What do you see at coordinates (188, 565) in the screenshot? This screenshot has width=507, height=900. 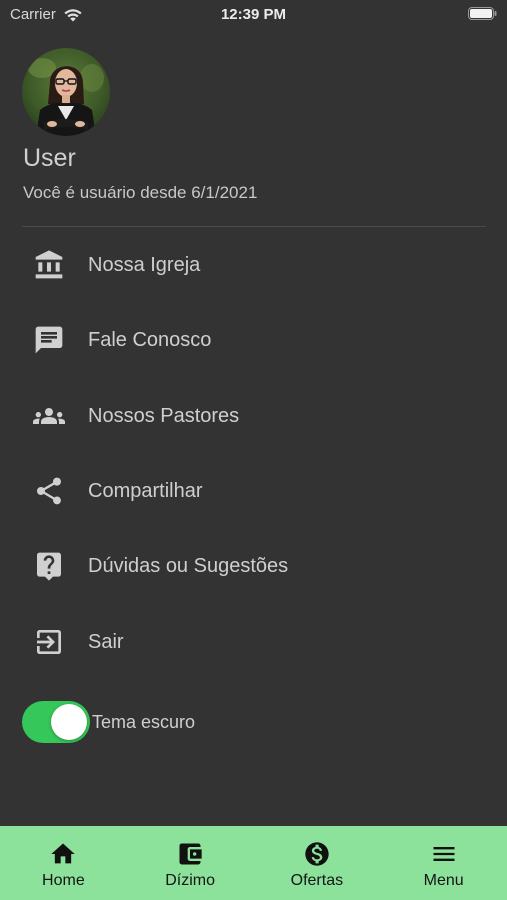 I see `menu-item-label: Dúvidas ou Sugestões` at bounding box center [188, 565].